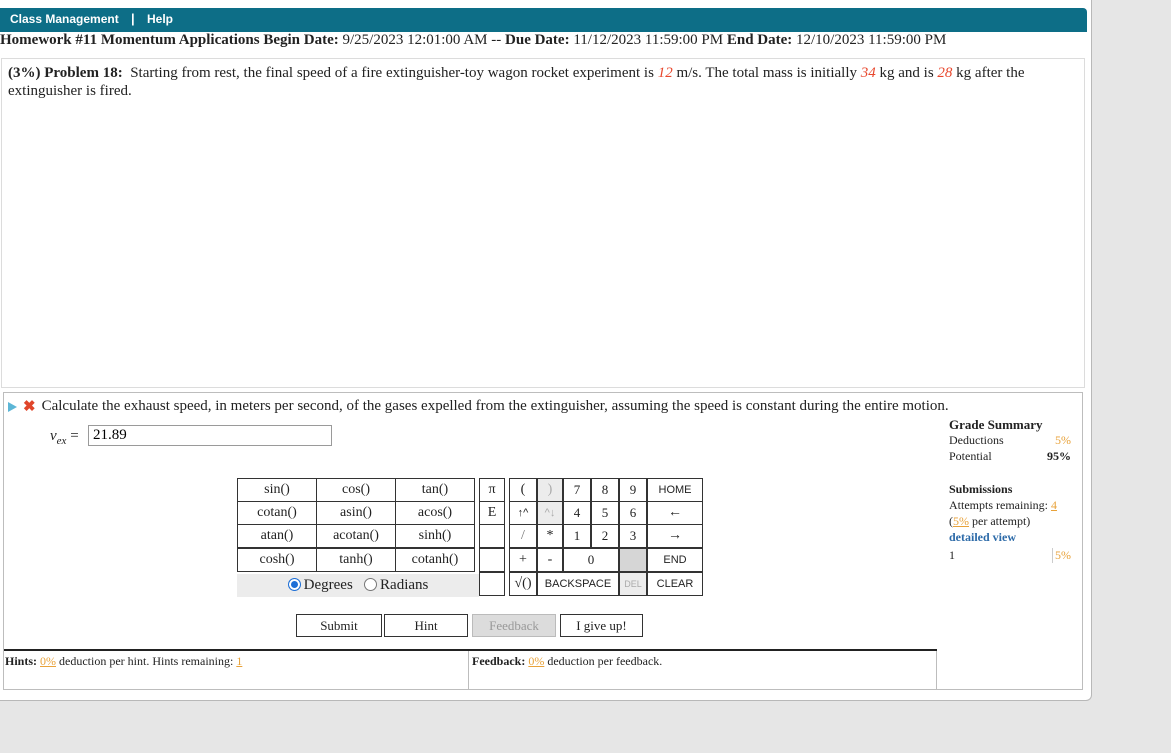 The height and width of the screenshot is (753, 1171). What do you see at coordinates (64, 19) in the screenshot?
I see `class-management-link: Class Management` at bounding box center [64, 19].